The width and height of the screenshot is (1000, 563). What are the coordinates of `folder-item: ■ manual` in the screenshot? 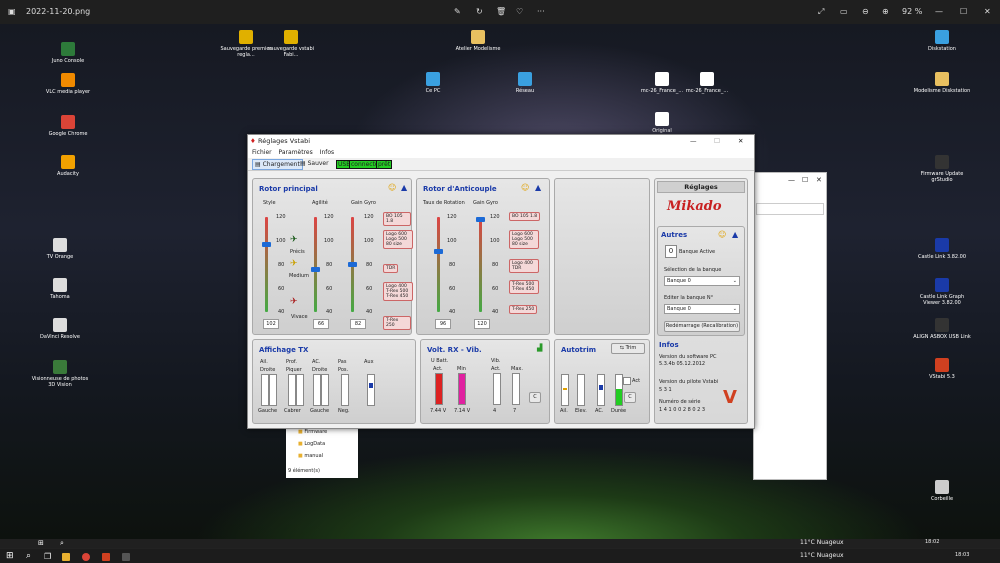 It's located at (310, 456).